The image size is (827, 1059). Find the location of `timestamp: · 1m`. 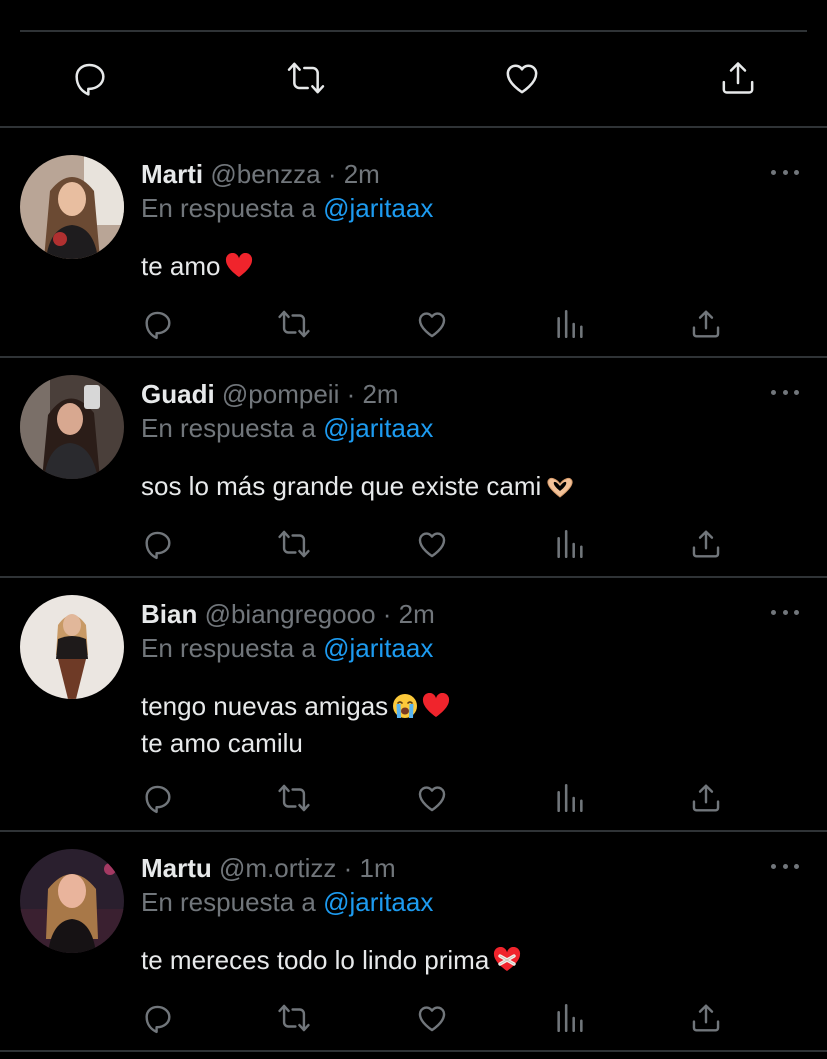

timestamp: · 1m is located at coordinates (370, 868).